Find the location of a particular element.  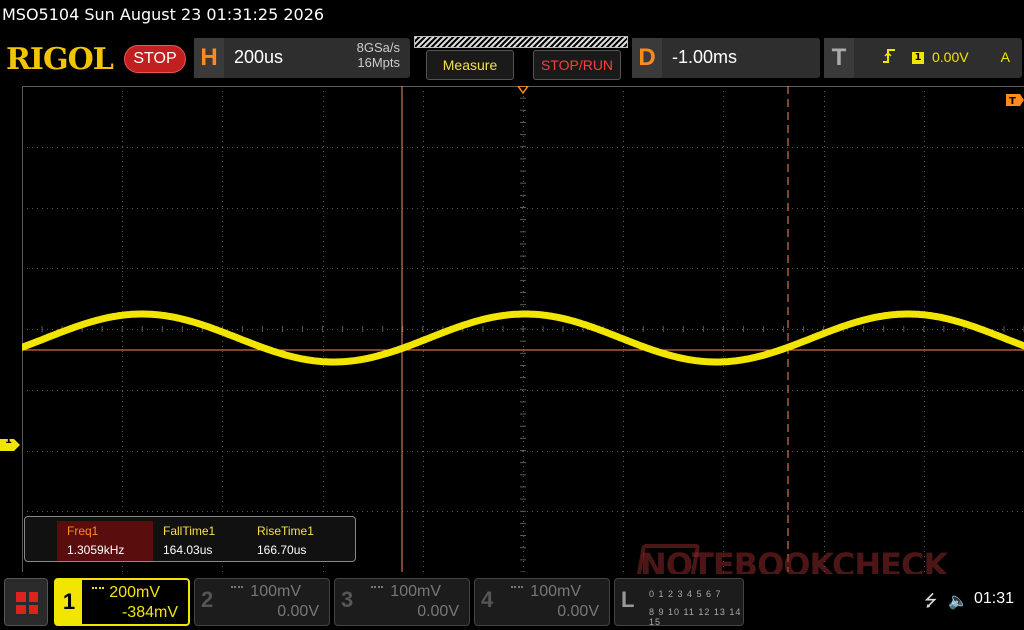

channel1-offset-marker: 1 is located at coordinates (10, 443).